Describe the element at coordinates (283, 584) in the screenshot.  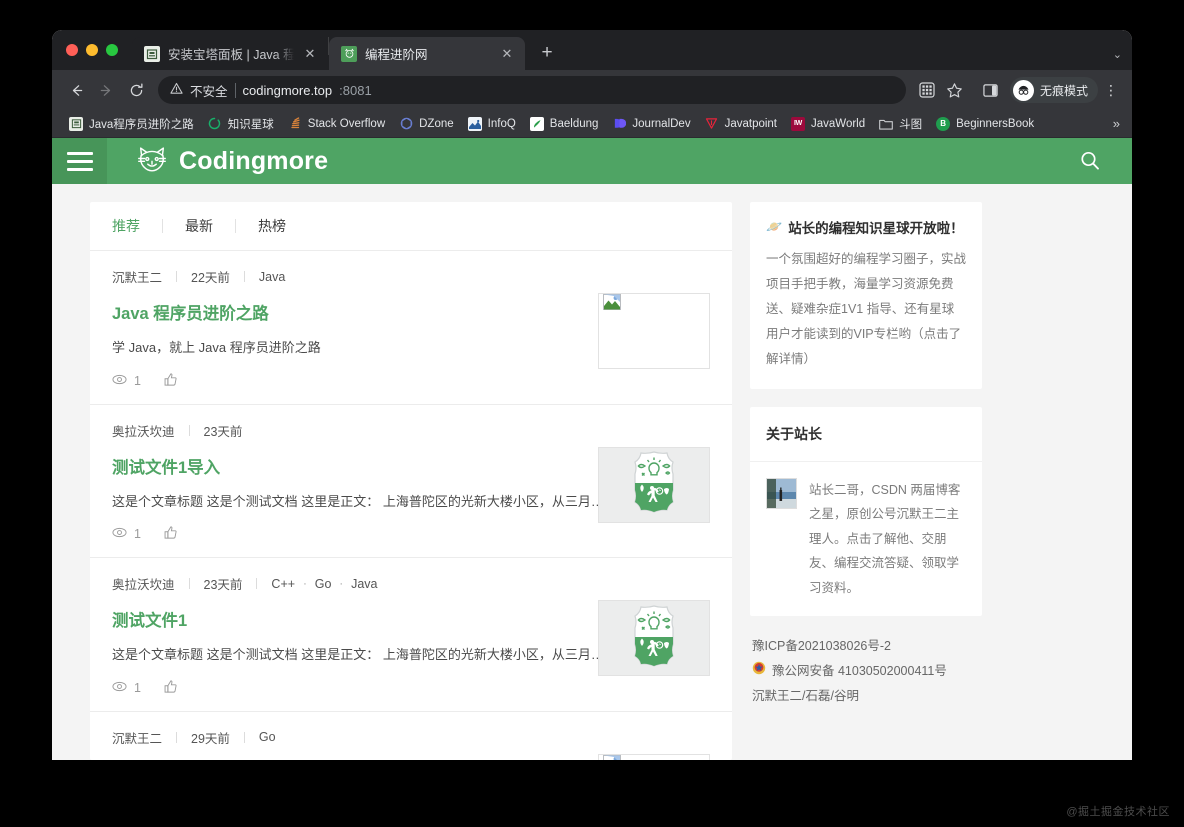
I see `article-tag: C++` at that location.